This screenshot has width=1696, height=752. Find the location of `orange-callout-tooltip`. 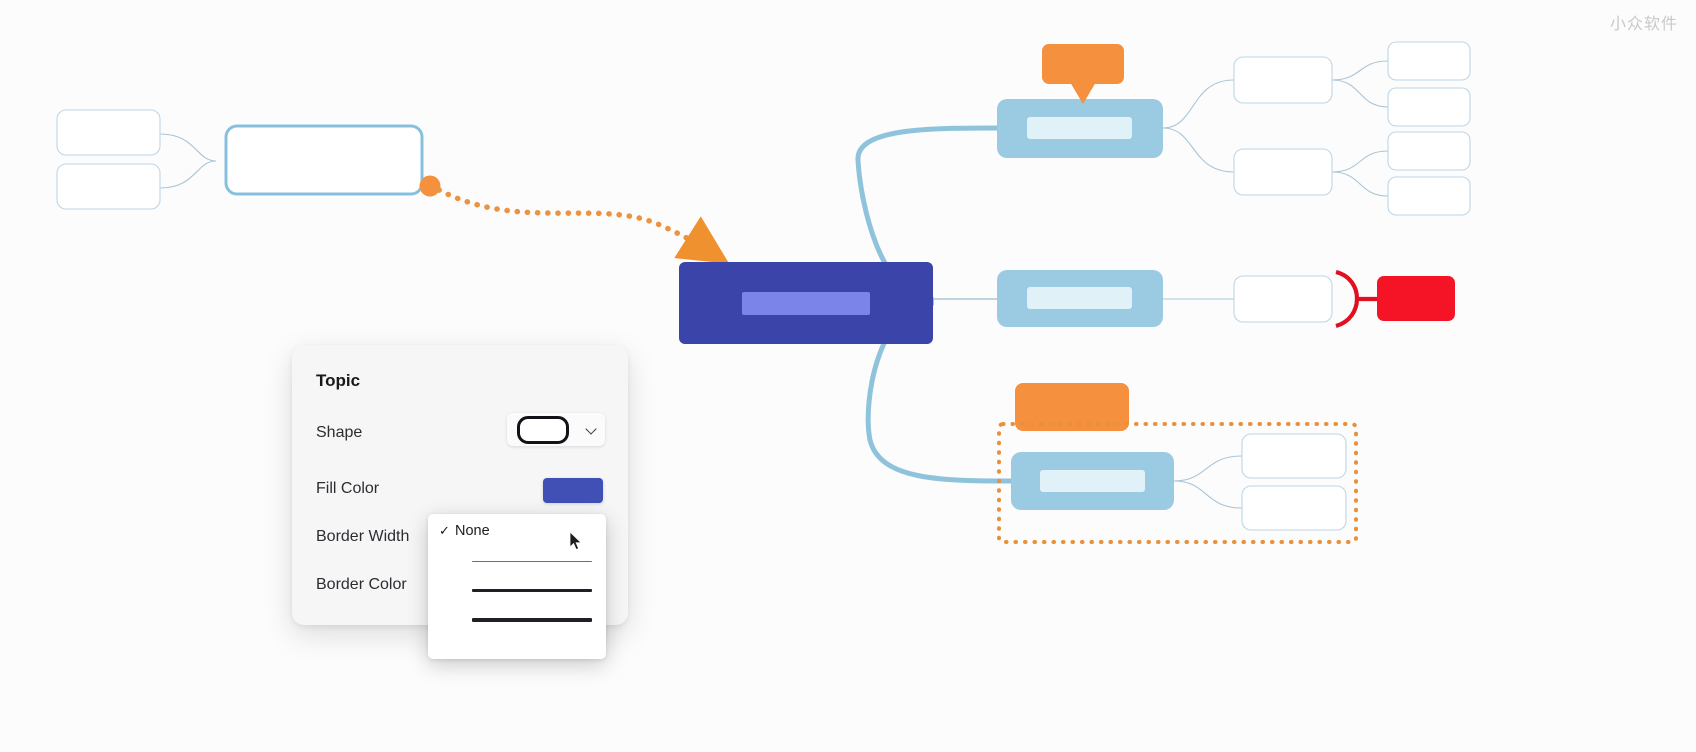

orange-callout-tooltip is located at coordinates (1083, 74).